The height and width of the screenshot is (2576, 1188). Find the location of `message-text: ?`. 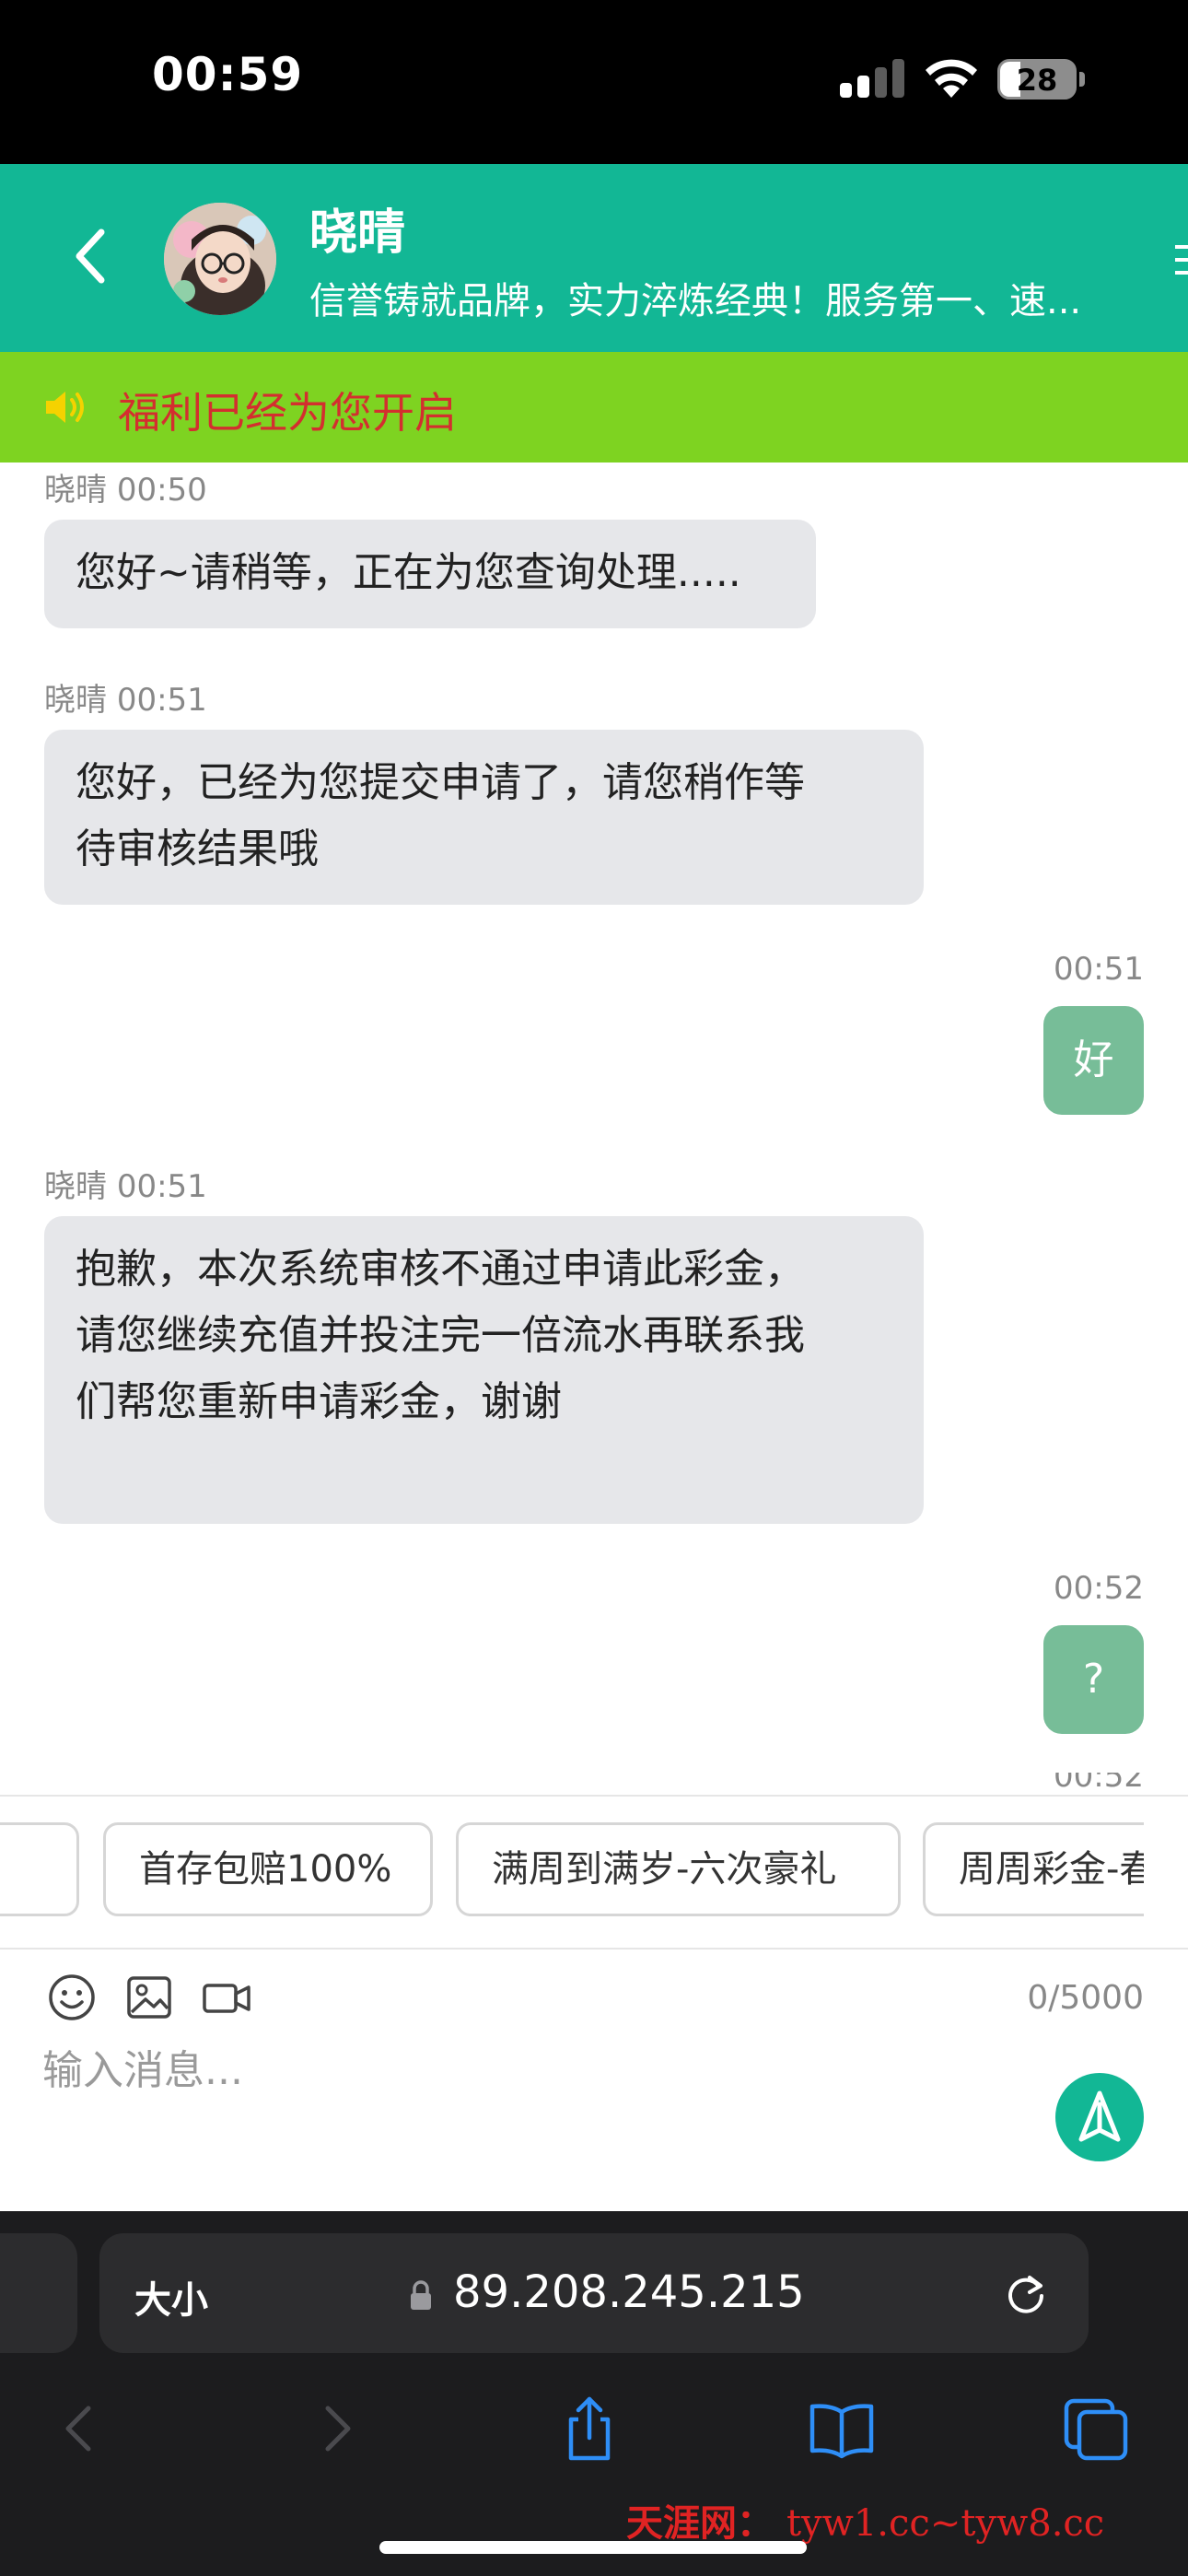

message-text: ? is located at coordinates (1093, 1679).